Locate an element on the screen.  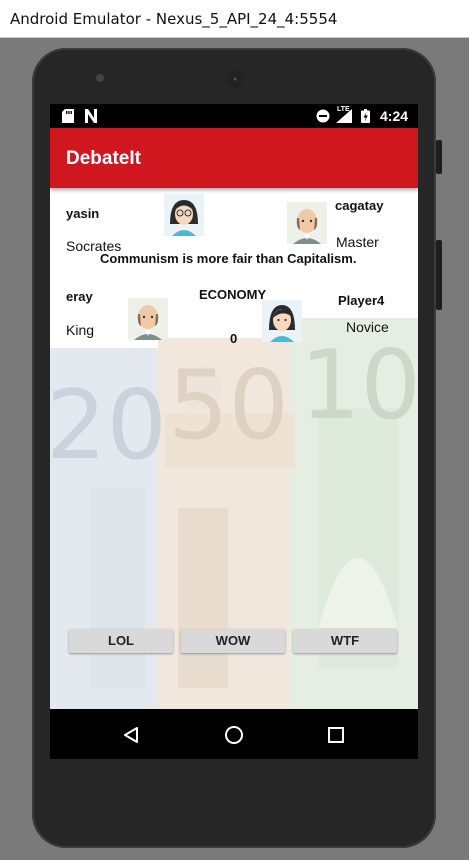
signal-icon is located at coordinates (344, 116).